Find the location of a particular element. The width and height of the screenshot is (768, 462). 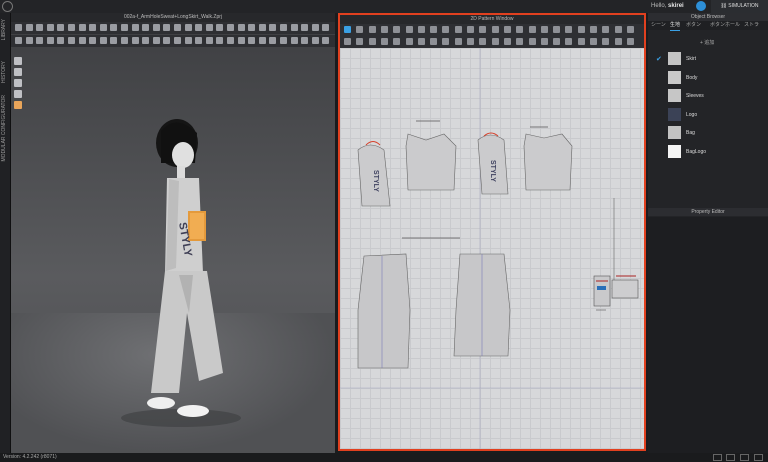

avatar-render: STYLY is located at coordinates (181, 273).